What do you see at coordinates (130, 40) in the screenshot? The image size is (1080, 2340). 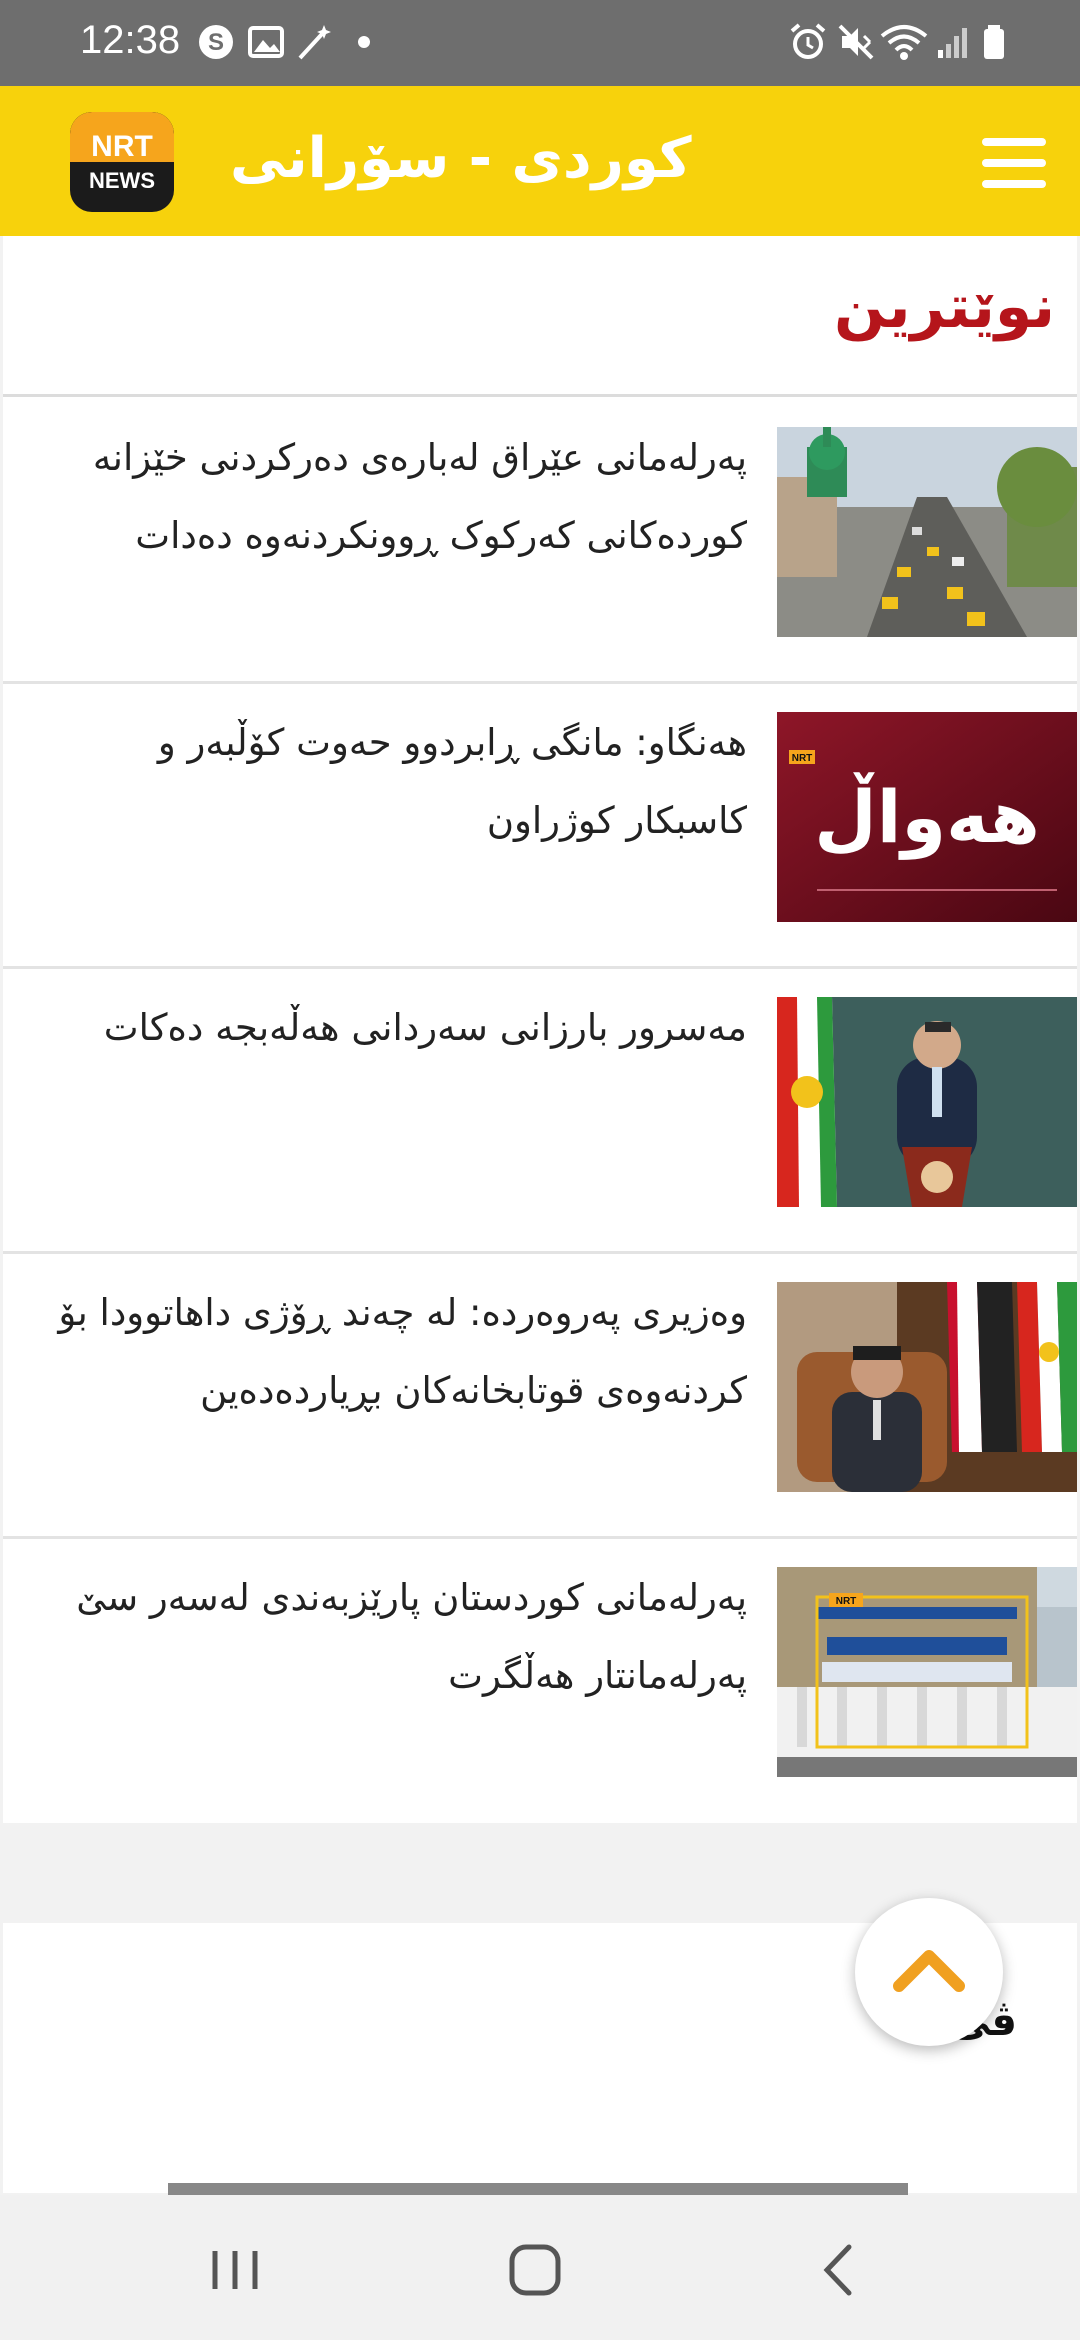 I see `status-time: 12:38` at bounding box center [130, 40].